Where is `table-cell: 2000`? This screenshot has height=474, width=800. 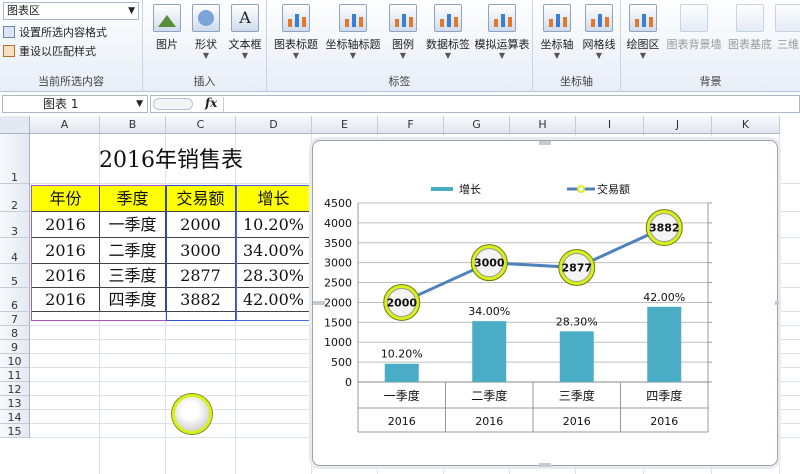 table-cell: 2000 is located at coordinates (201, 225).